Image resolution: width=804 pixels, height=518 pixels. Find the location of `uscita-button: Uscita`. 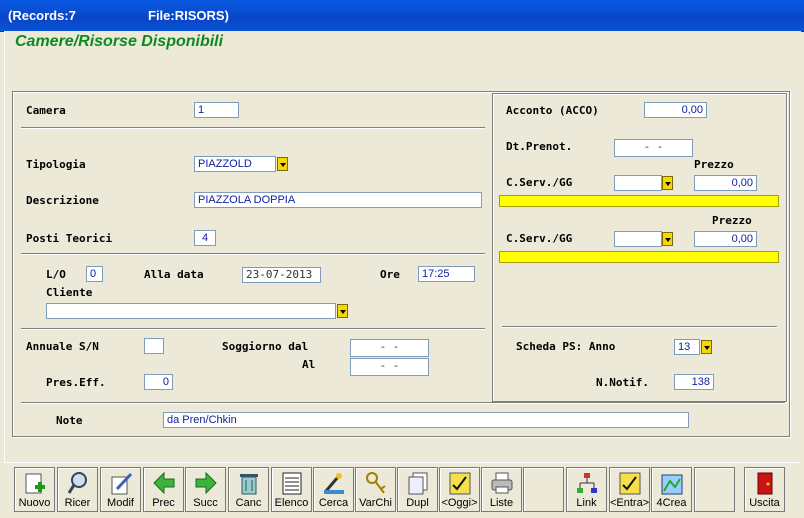

uscita-button: Uscita is located at coordinates (764, 489).